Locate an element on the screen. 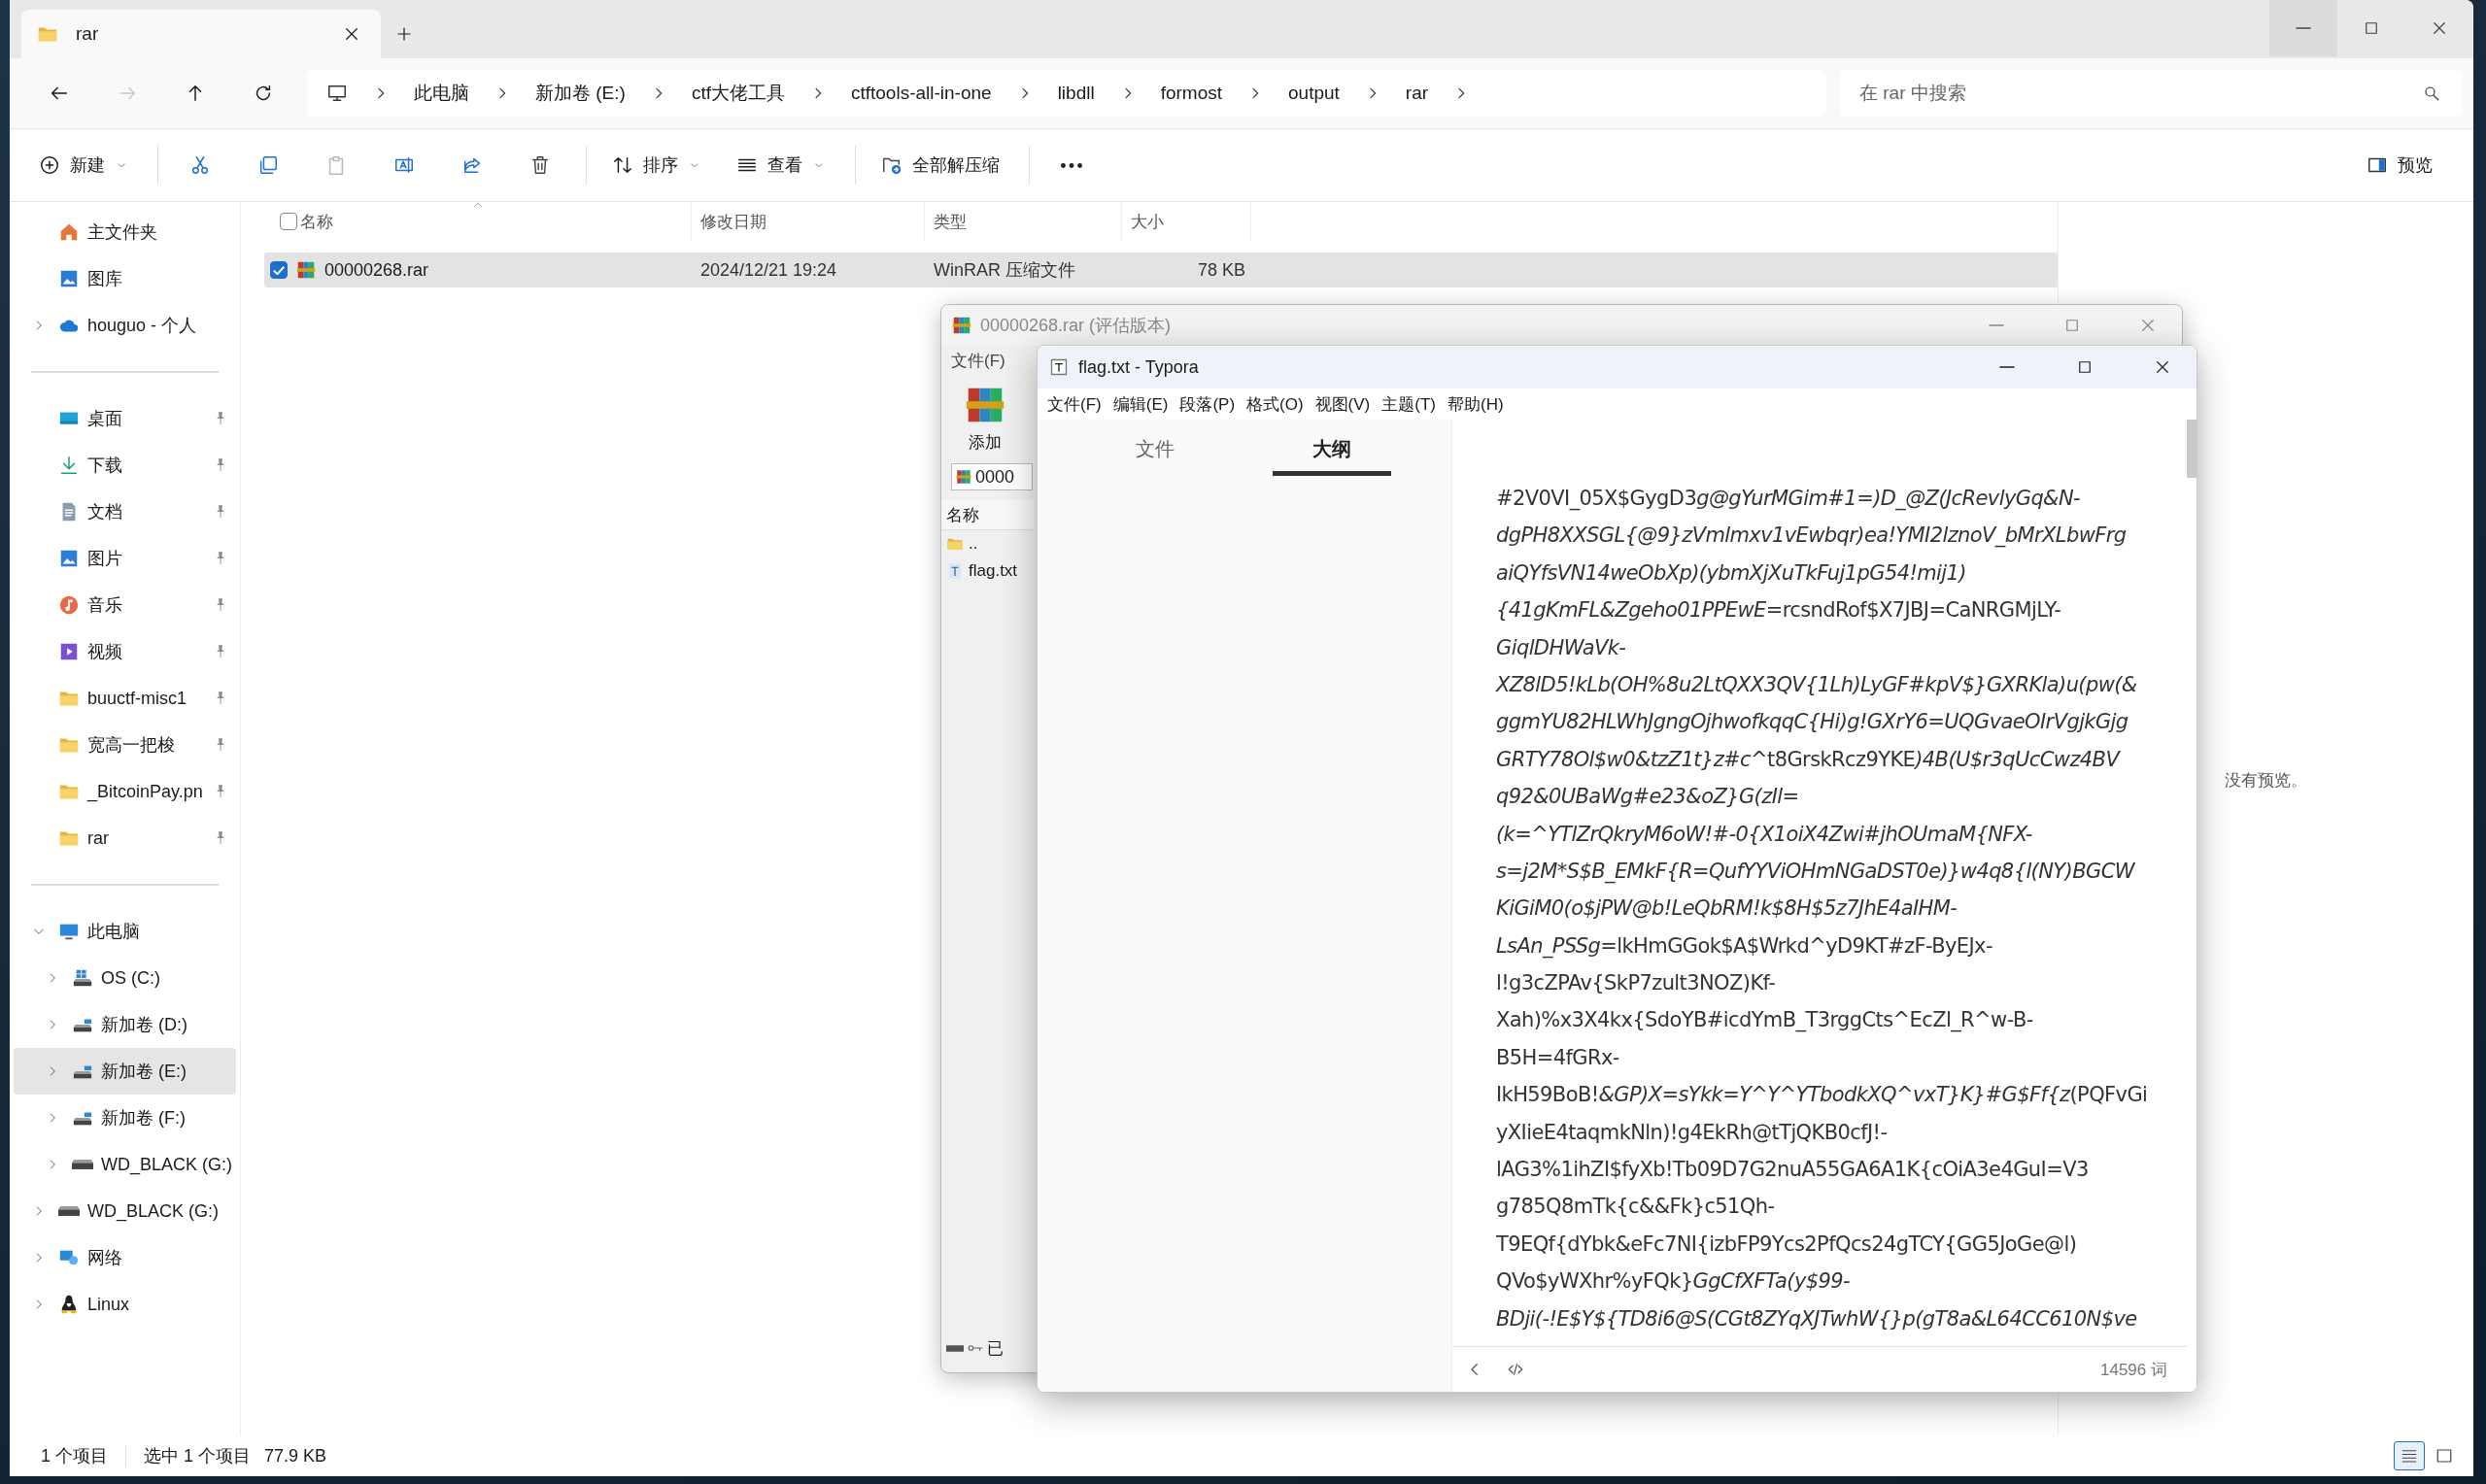  preview-message: 没有预览。 is located at coordinates (2266, 780).